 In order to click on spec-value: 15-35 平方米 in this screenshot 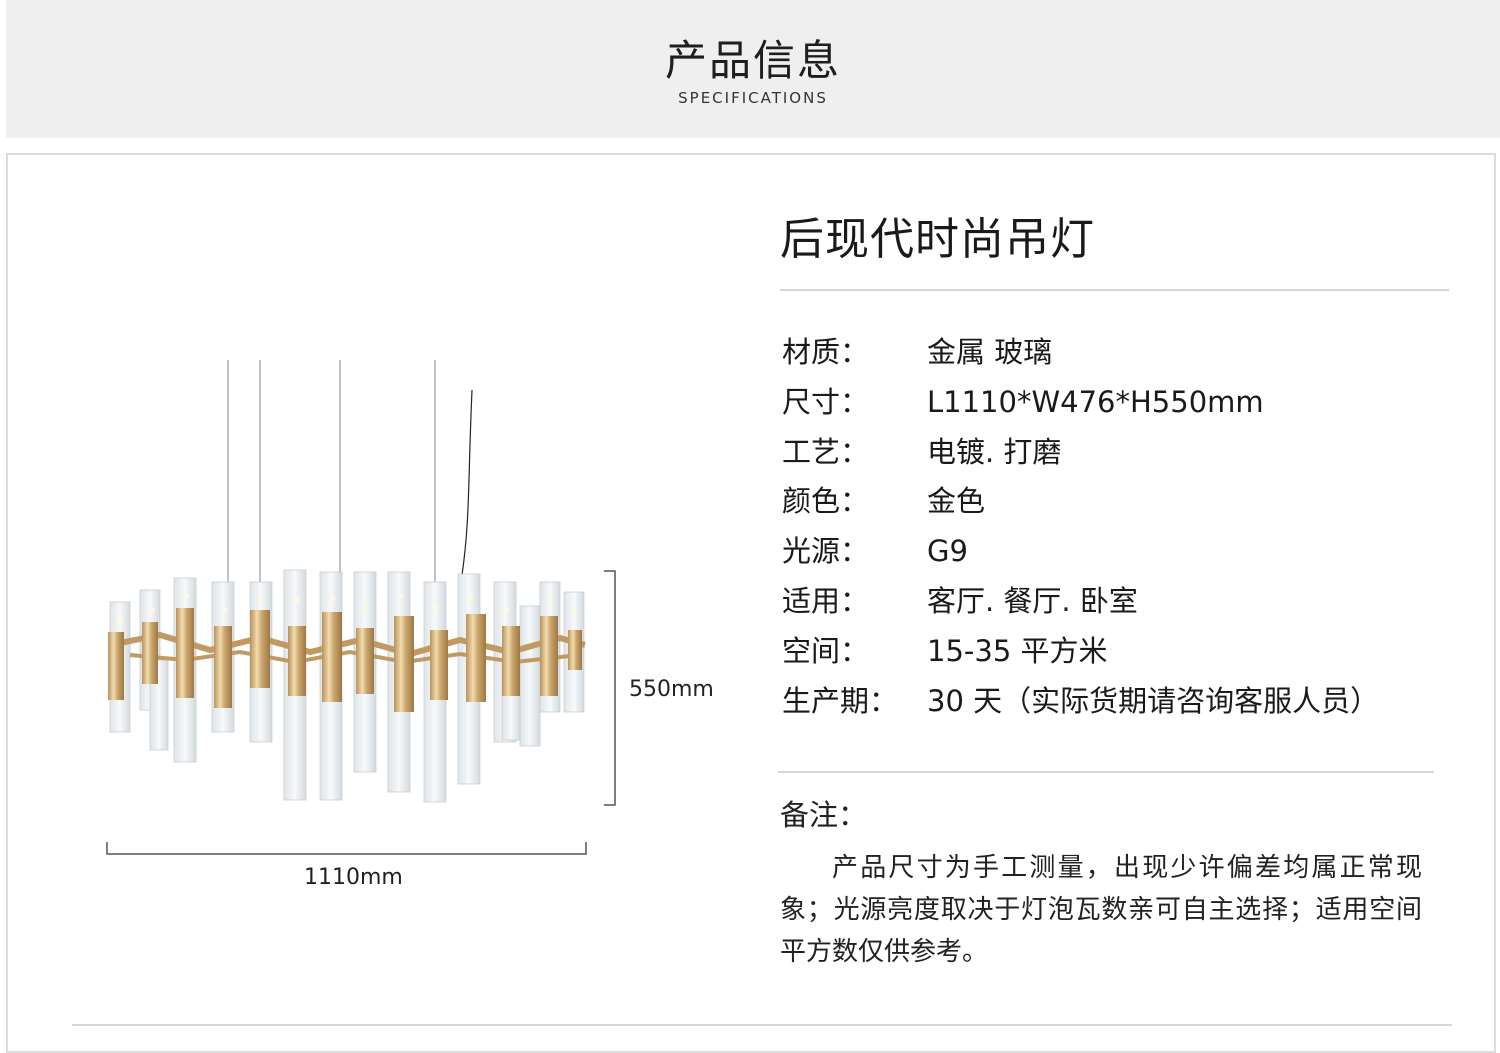, I will do `click(1017, 651)`.